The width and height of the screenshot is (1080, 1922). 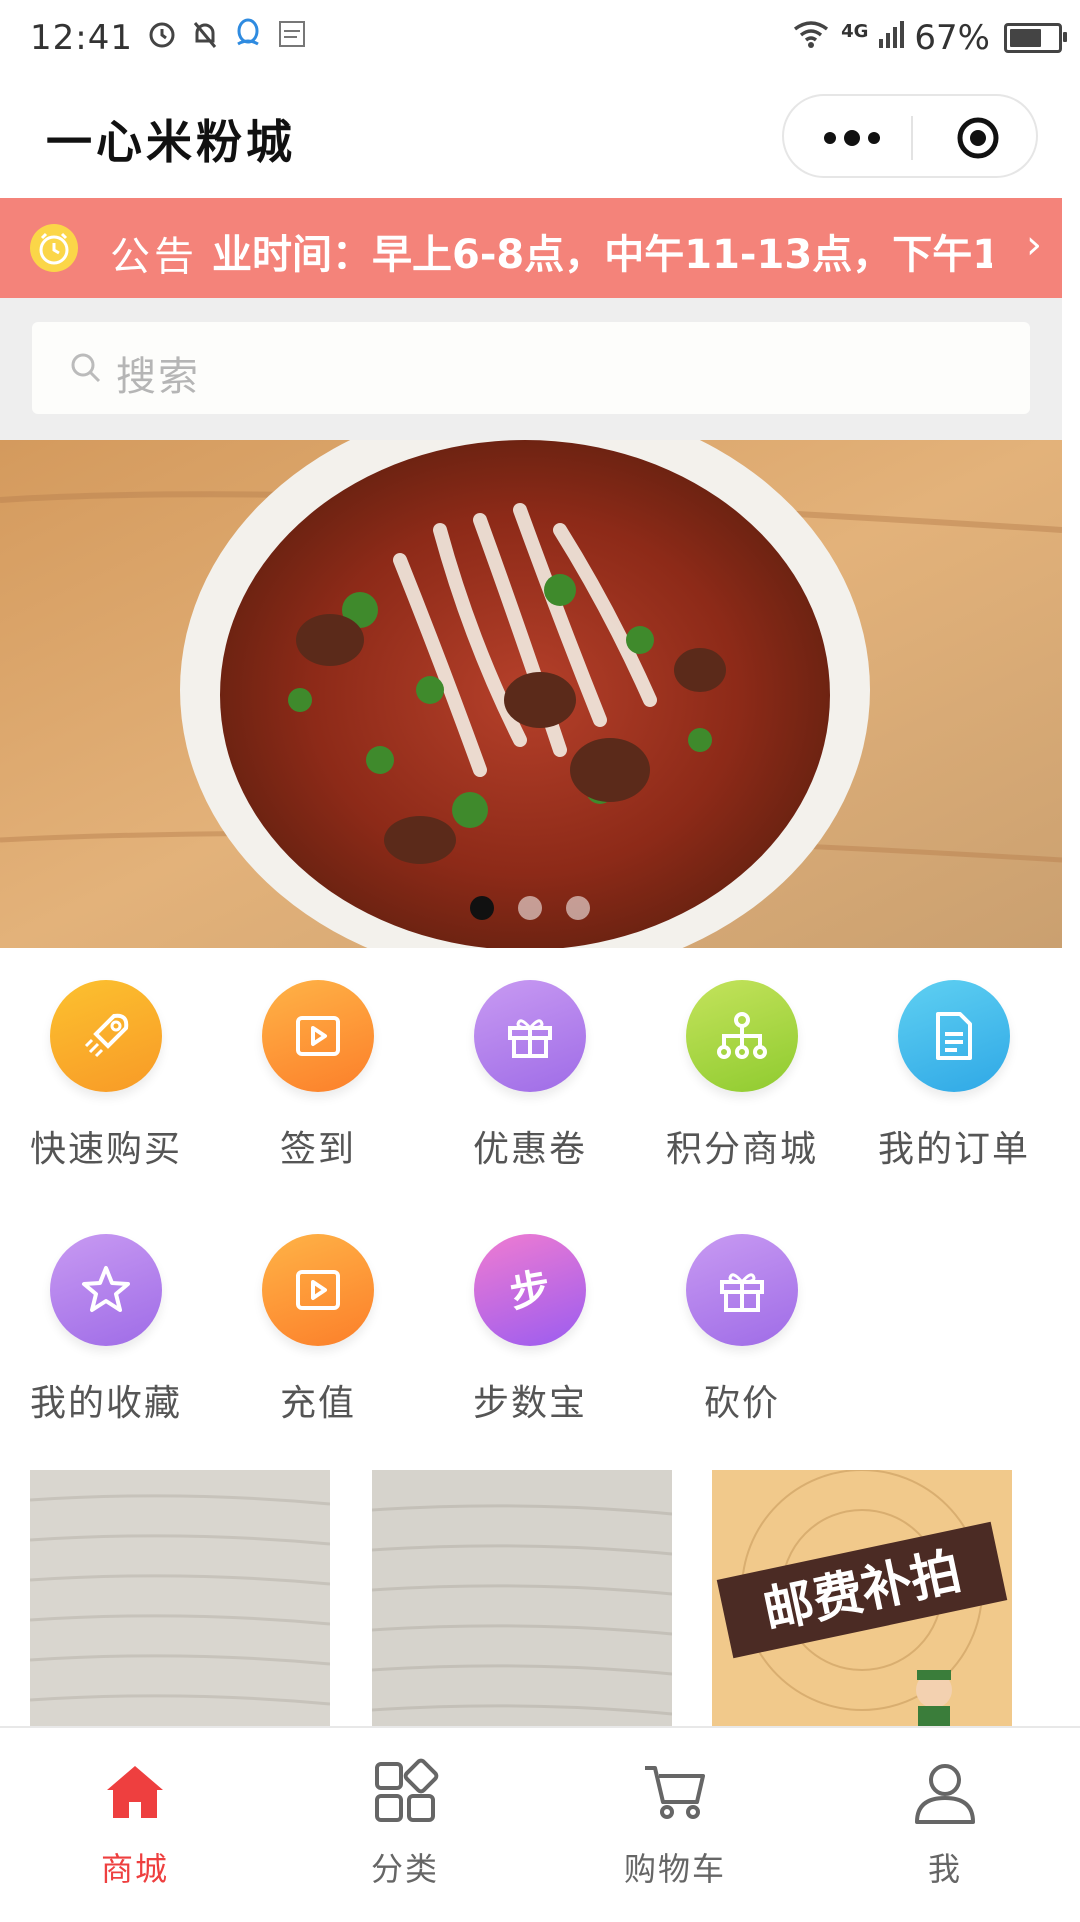 I want to click on shortcut-label: 我的收藏, so click(x=105, y=1403).